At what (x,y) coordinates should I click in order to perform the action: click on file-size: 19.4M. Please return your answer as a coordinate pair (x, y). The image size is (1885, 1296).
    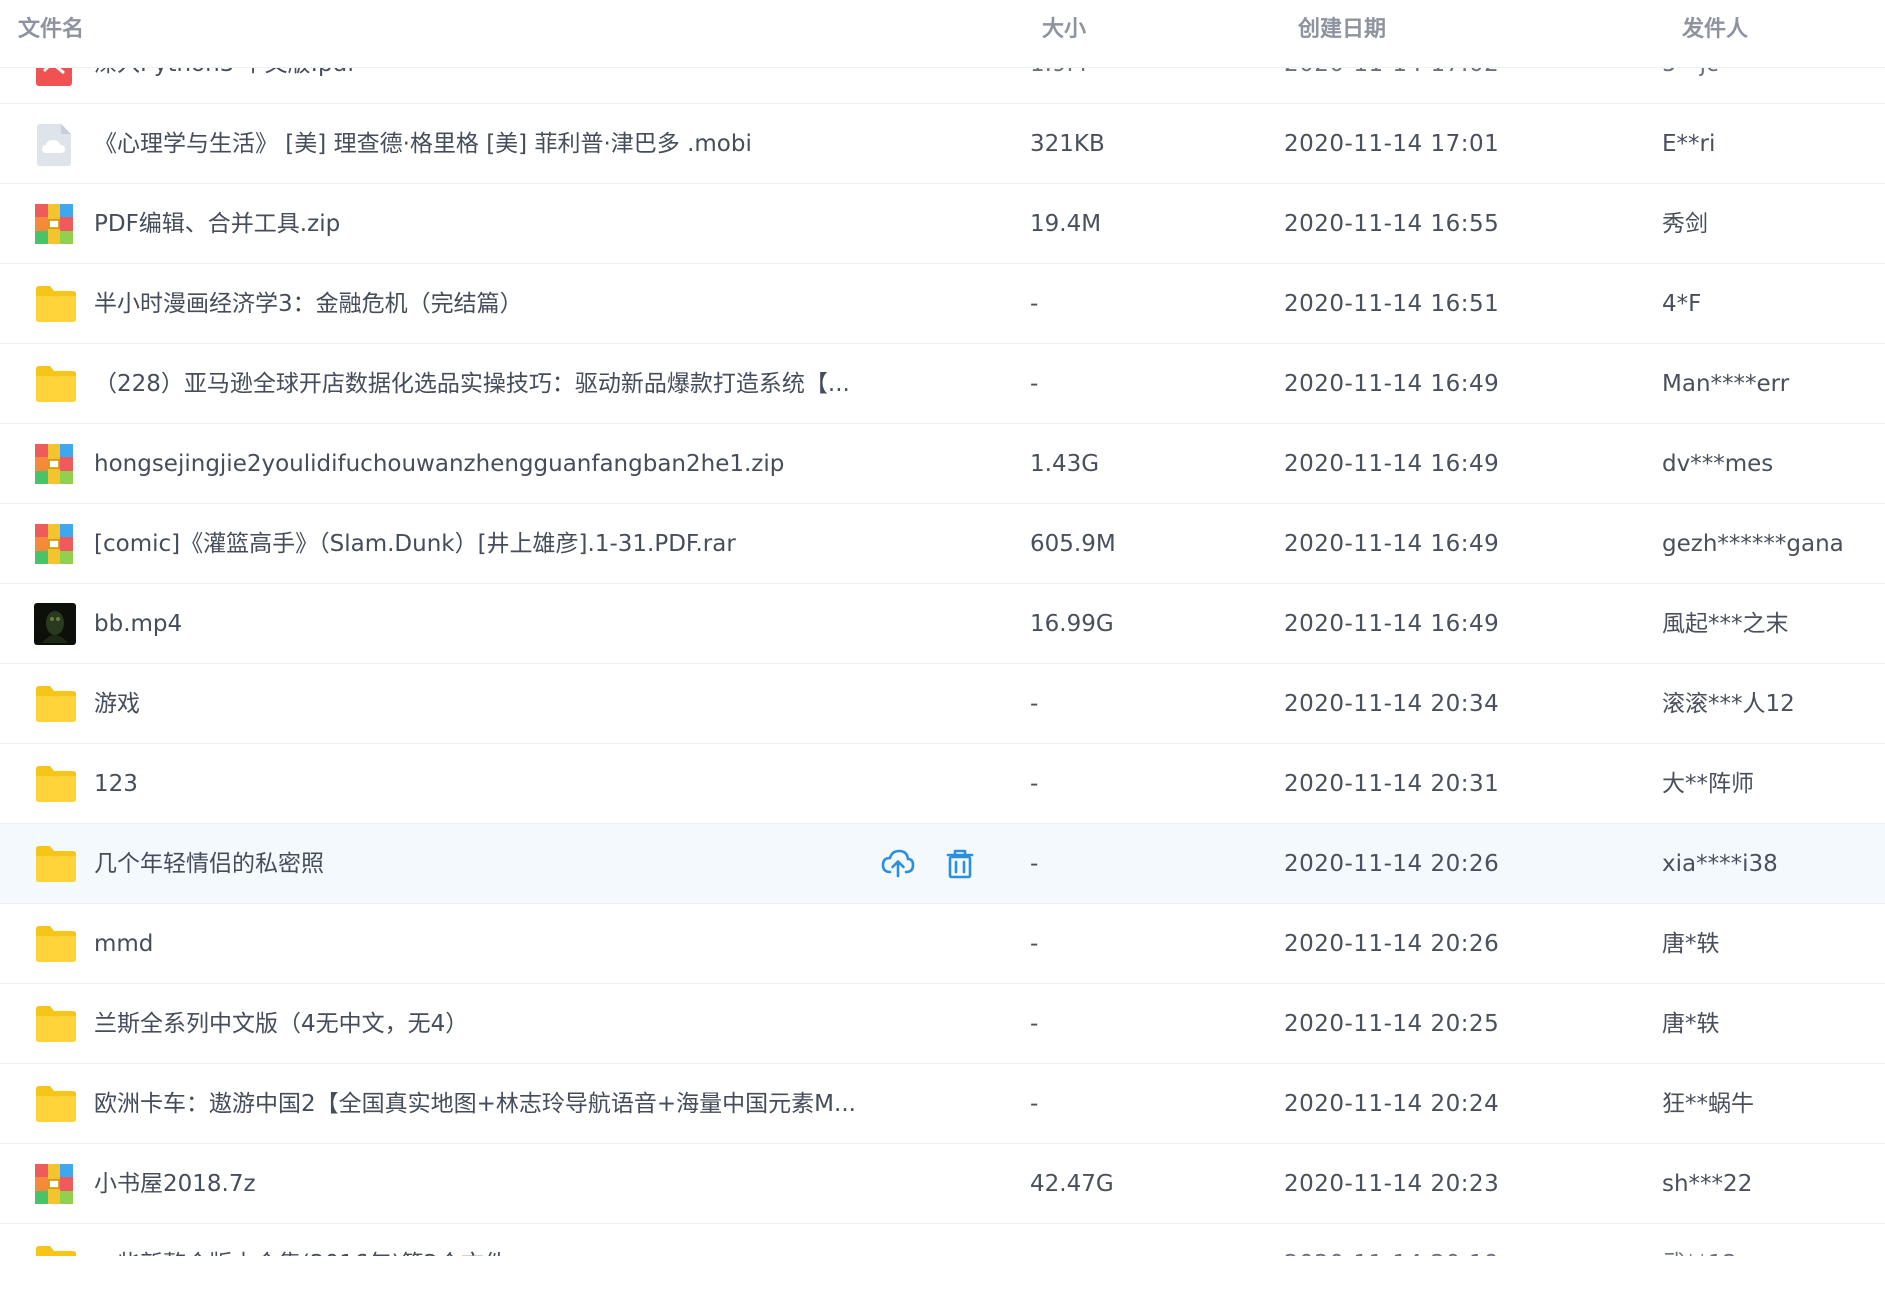
    Looking at the image, I should click on (1066, 224).